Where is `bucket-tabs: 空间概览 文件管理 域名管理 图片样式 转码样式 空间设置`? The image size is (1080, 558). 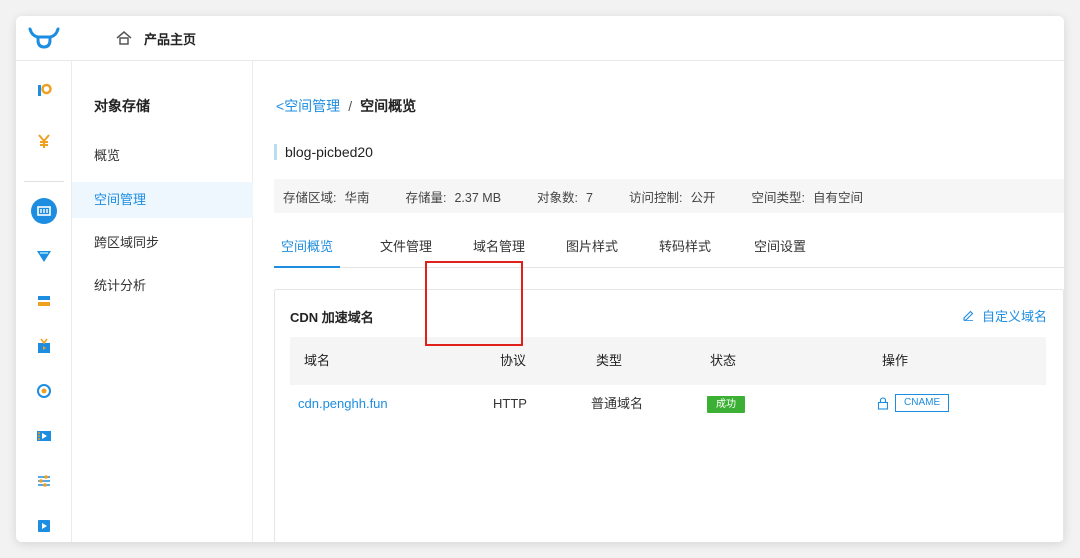 bucket-tabs: 空间概览 文件管理 域名管理 图片样式 转码样式 空间设置 is located at coordinates (669, 247).